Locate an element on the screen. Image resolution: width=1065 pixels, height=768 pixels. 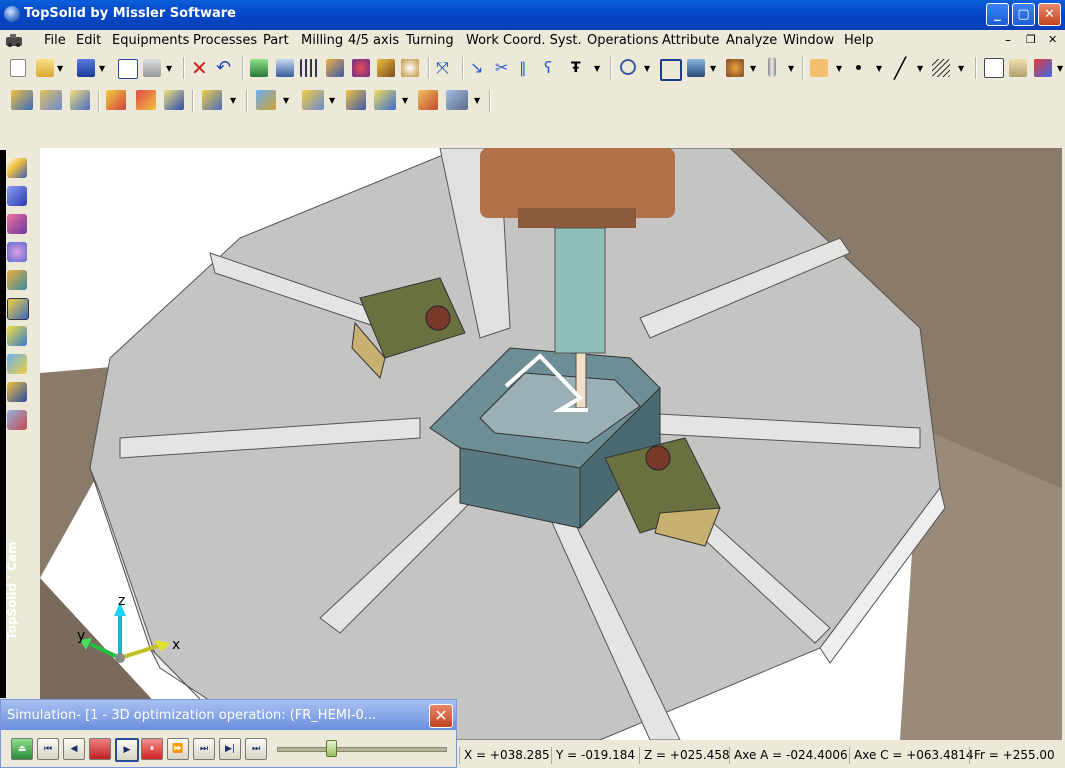
prev-button: ◀ is located at coordinates (74, 749).